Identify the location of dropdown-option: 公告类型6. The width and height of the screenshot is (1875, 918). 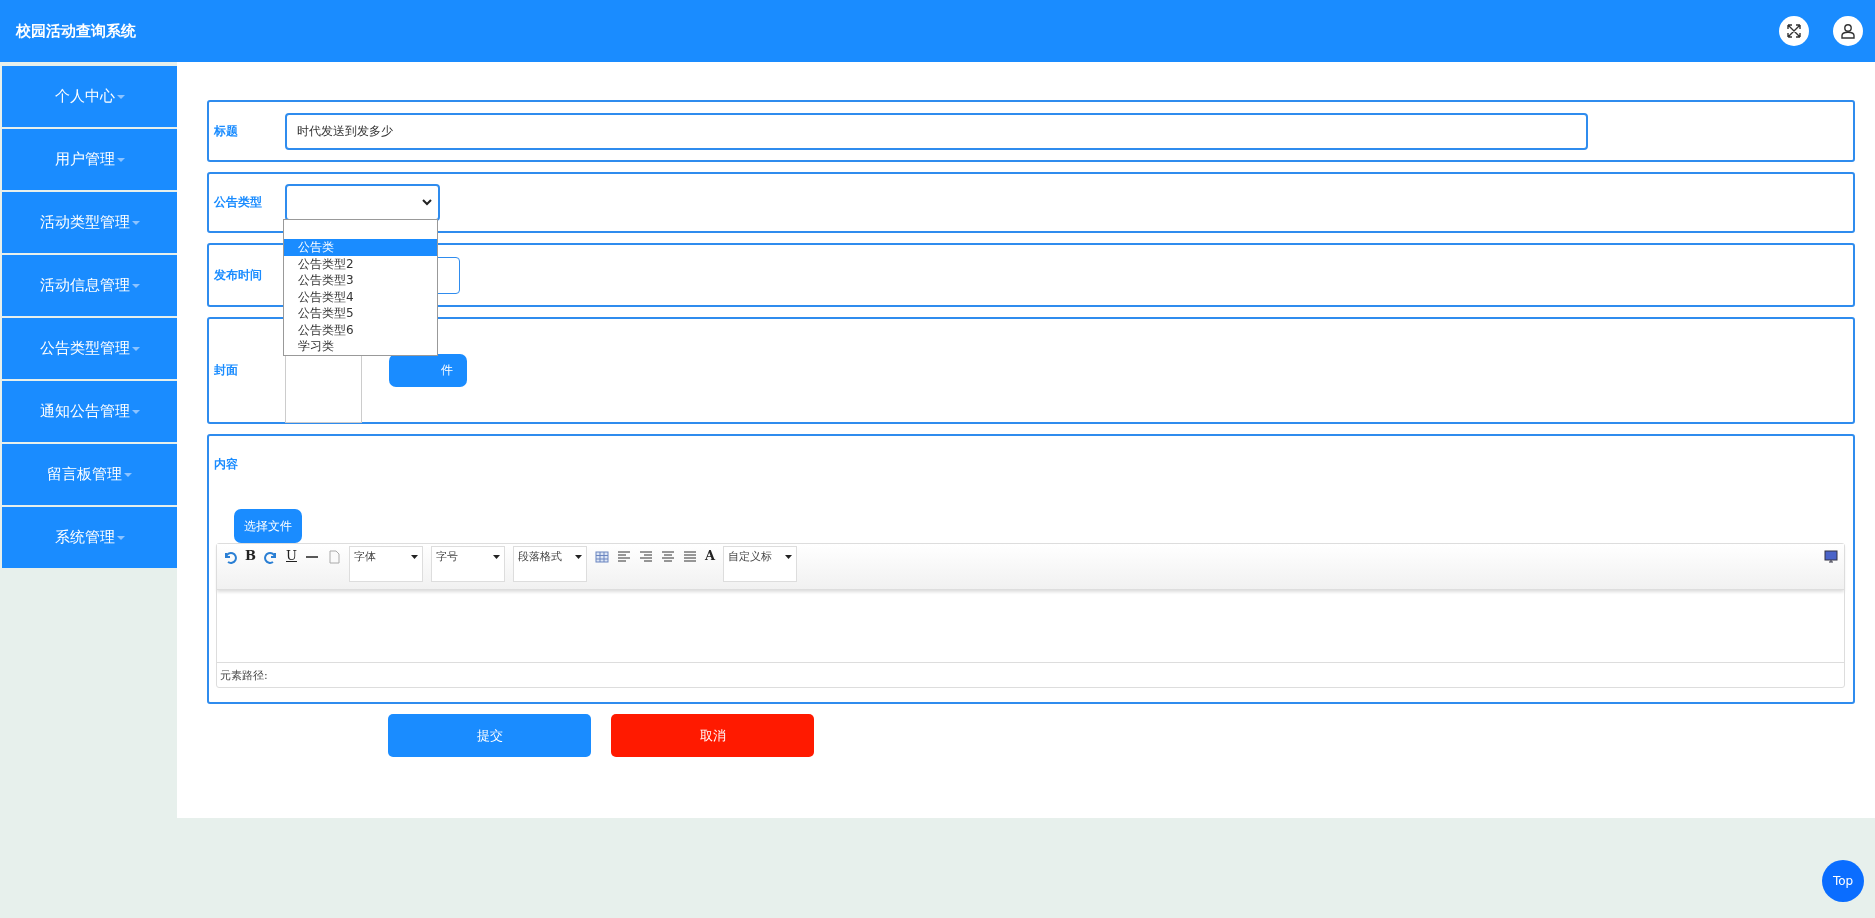
(360, 329).